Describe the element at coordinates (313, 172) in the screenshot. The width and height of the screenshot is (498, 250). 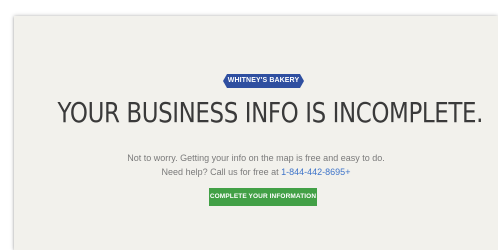
I see `phone-link: 1-844-442-8695` at that location.